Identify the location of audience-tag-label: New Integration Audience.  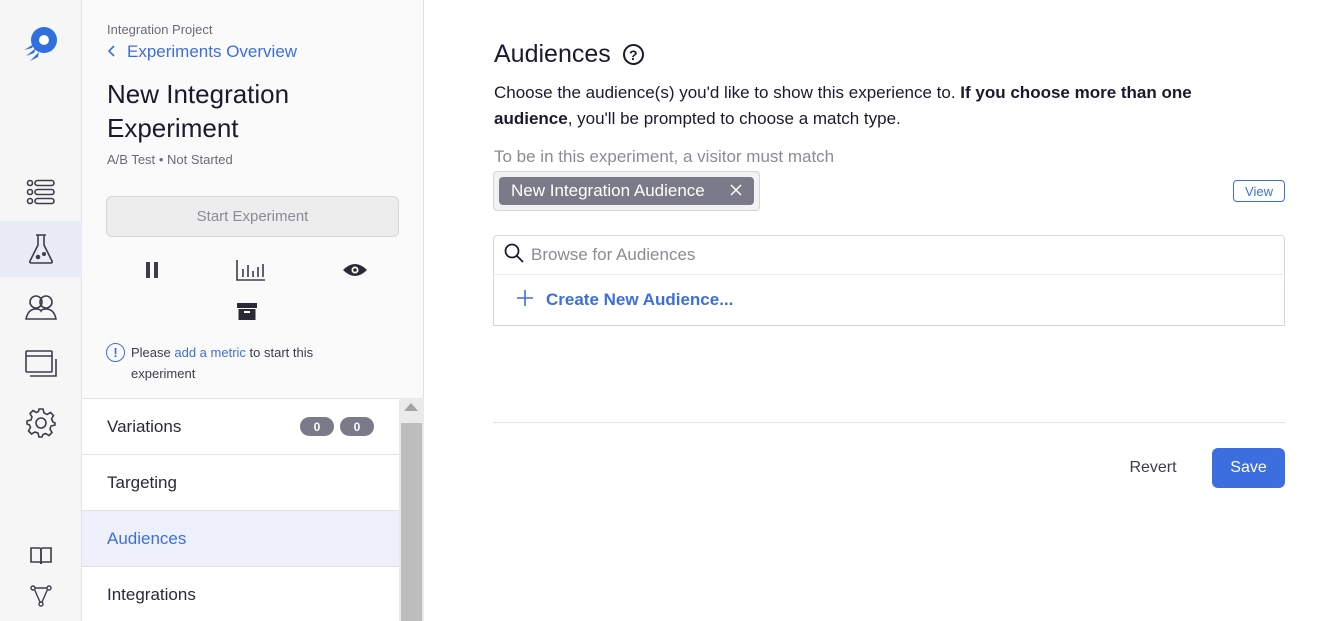
(608, 190).